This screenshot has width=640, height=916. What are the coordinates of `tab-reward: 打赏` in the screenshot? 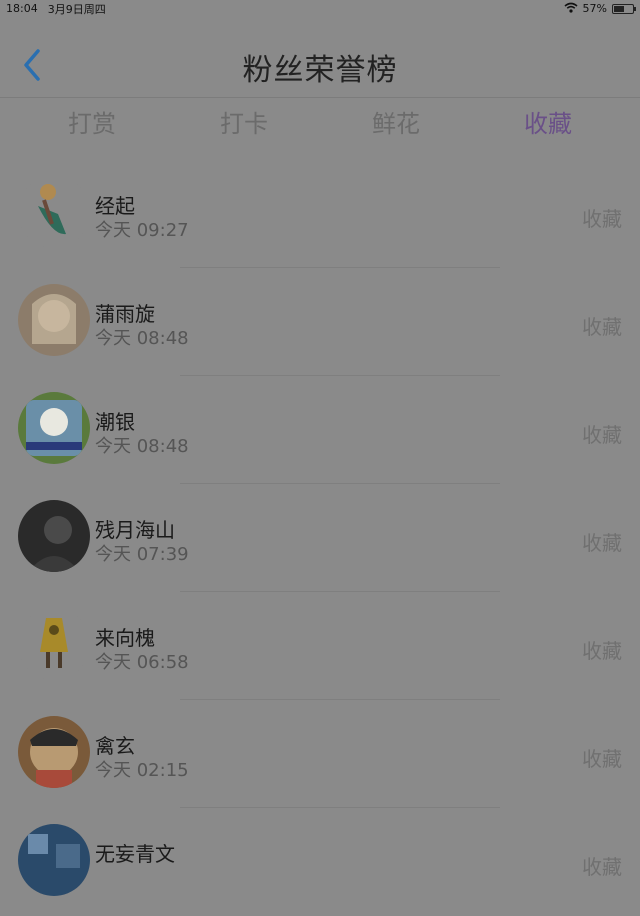 It's located at (92, 121).